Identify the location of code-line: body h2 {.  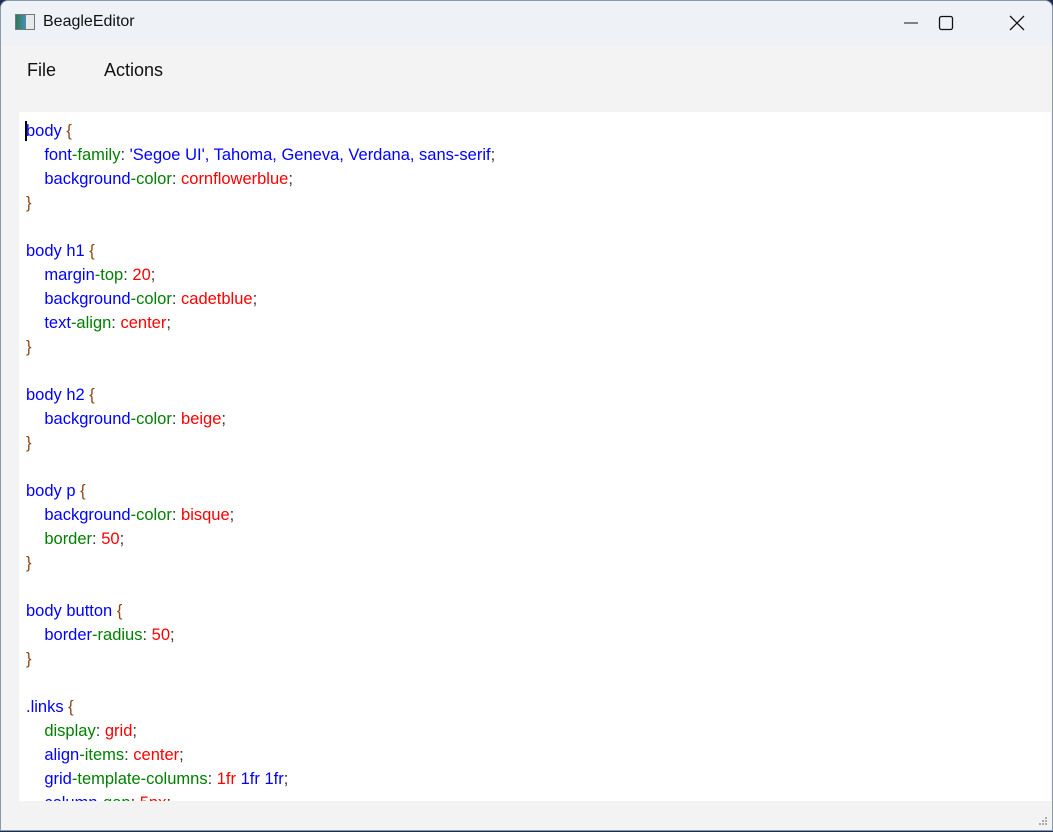
(260, 395).